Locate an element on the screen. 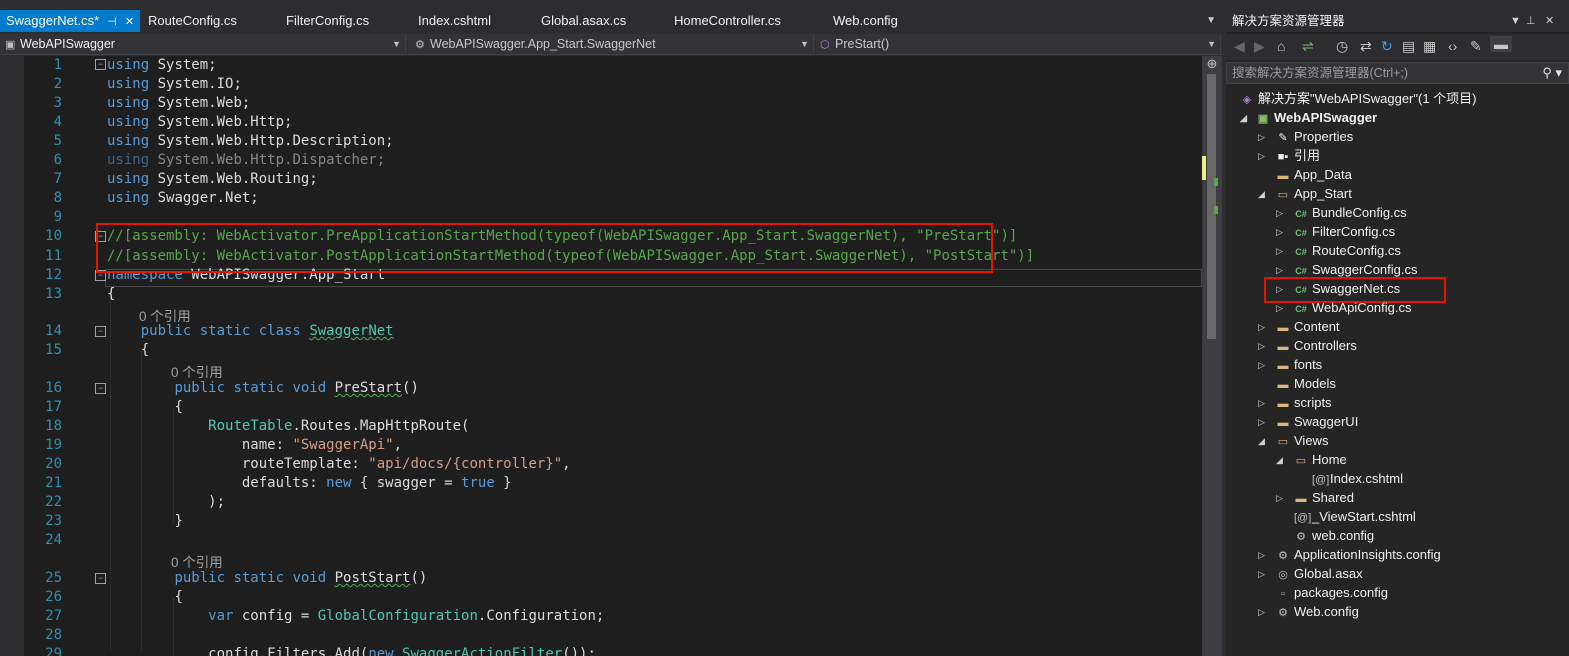  tab-filterconfig-cs: FilterConfig.cs is located at coordinates (327, 21).